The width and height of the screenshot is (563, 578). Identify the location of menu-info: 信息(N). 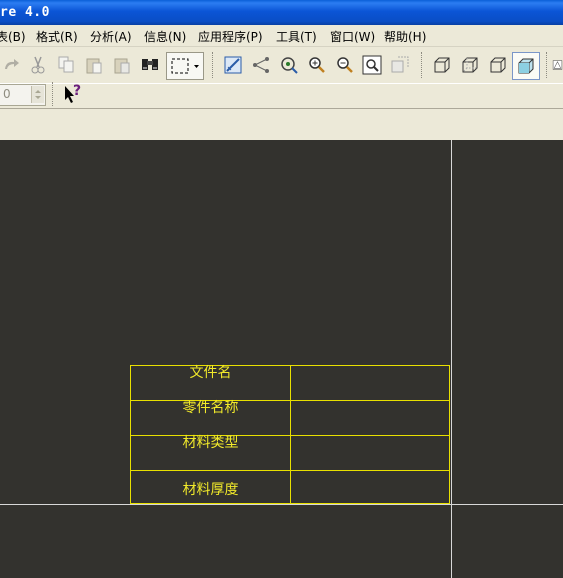
(165, 36).